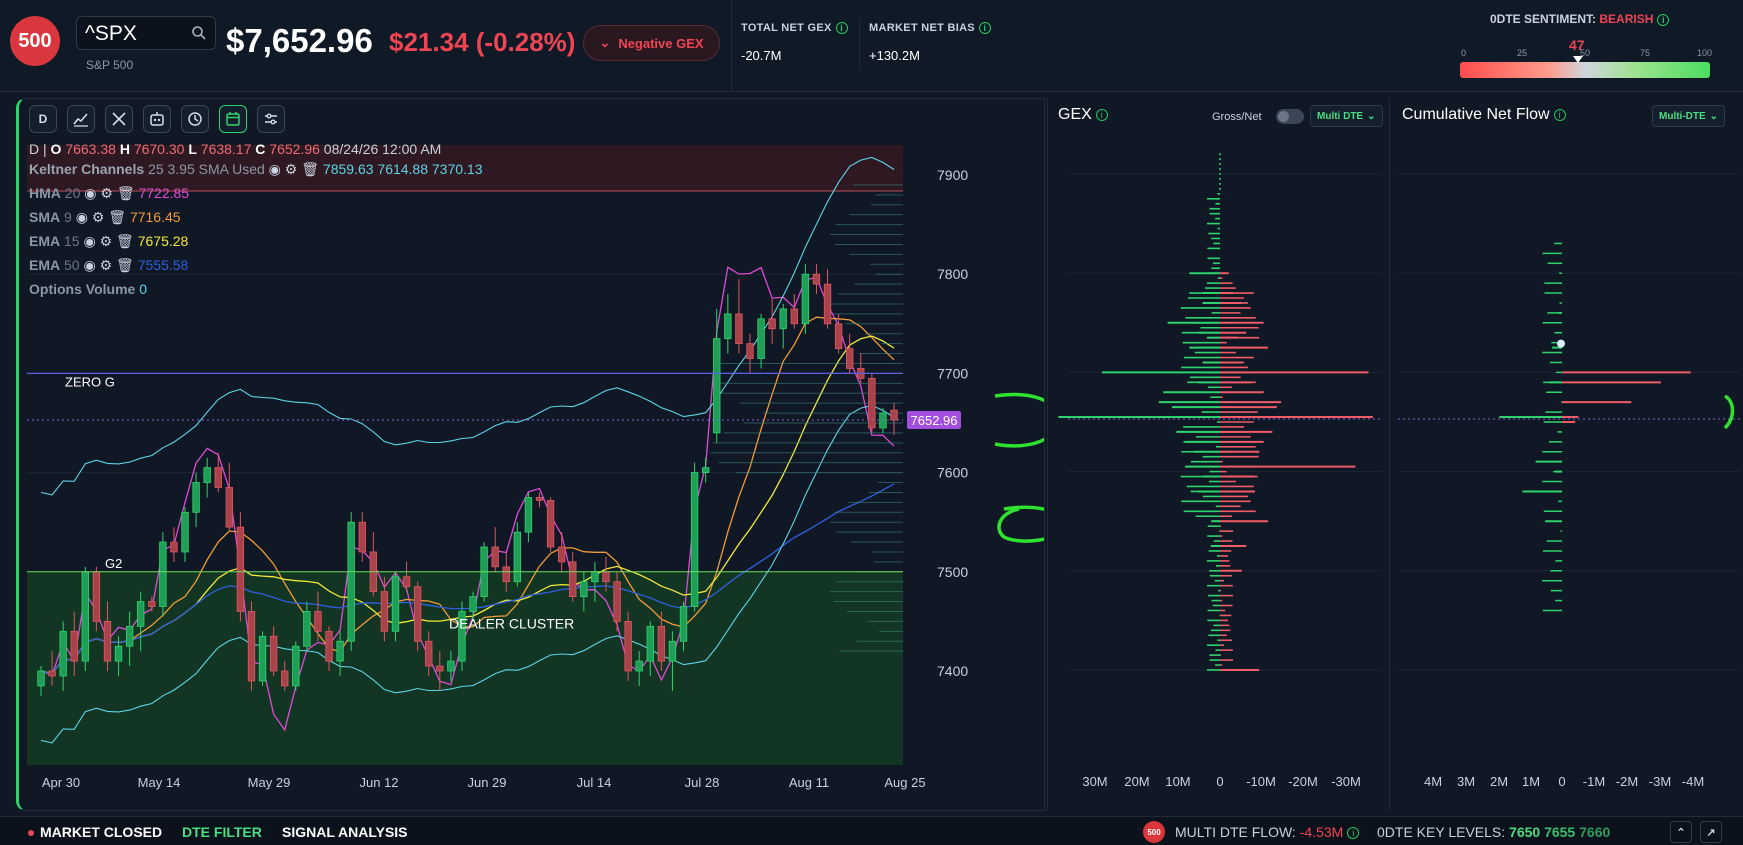  Describe the element at coordinates (1681, 832) in the screenshot. I see `chevron-up-icon: ⌃` at that location.